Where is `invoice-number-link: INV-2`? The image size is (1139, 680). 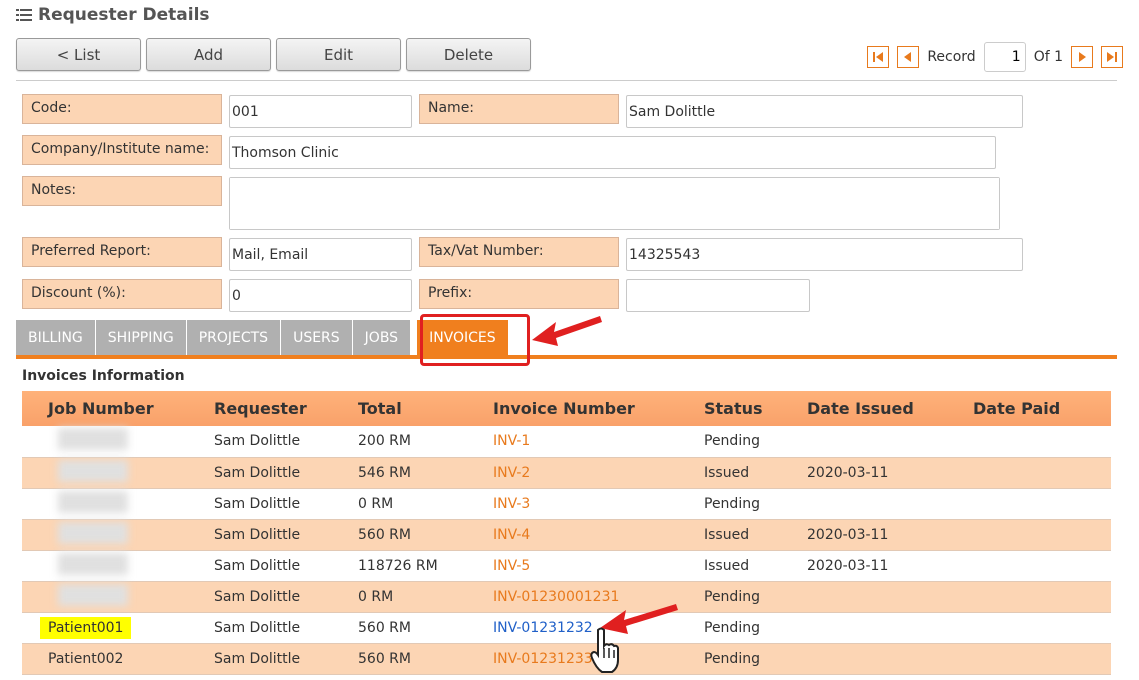 invoice-number-link: INV-2 is located at coordinates (598, 473).